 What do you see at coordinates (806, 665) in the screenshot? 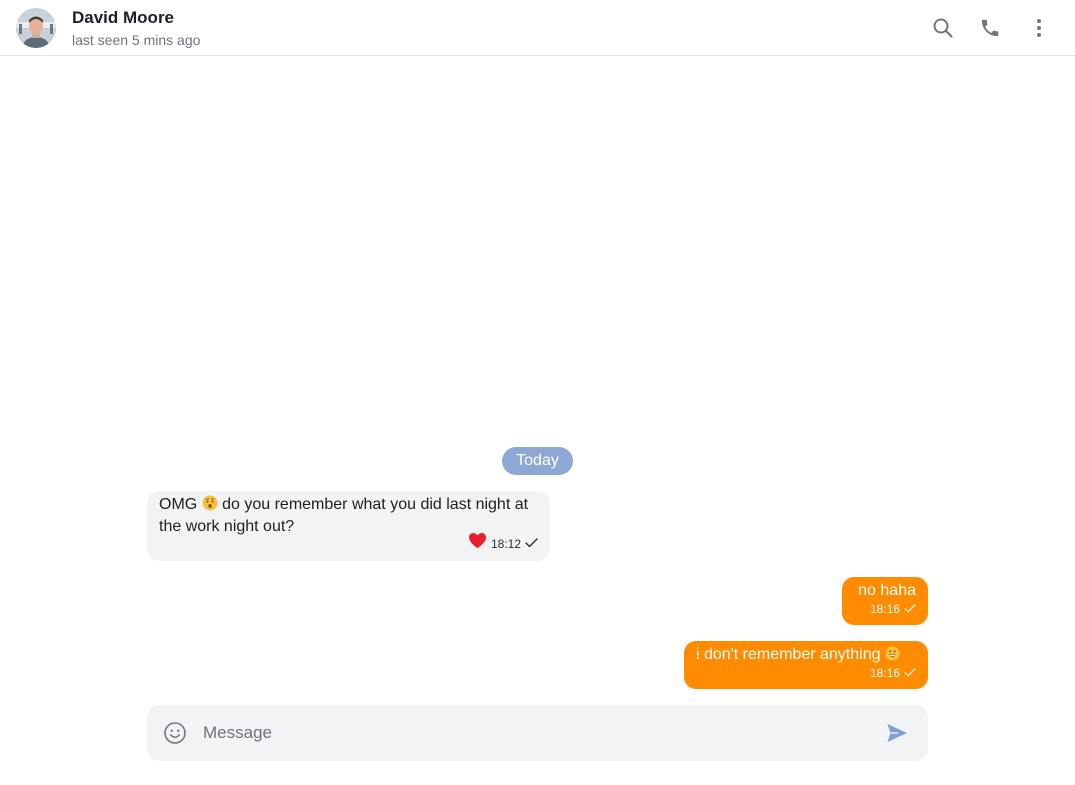
I see `outgoing-message: i don't remember anything 18:16` at bounding box center [806, 665].